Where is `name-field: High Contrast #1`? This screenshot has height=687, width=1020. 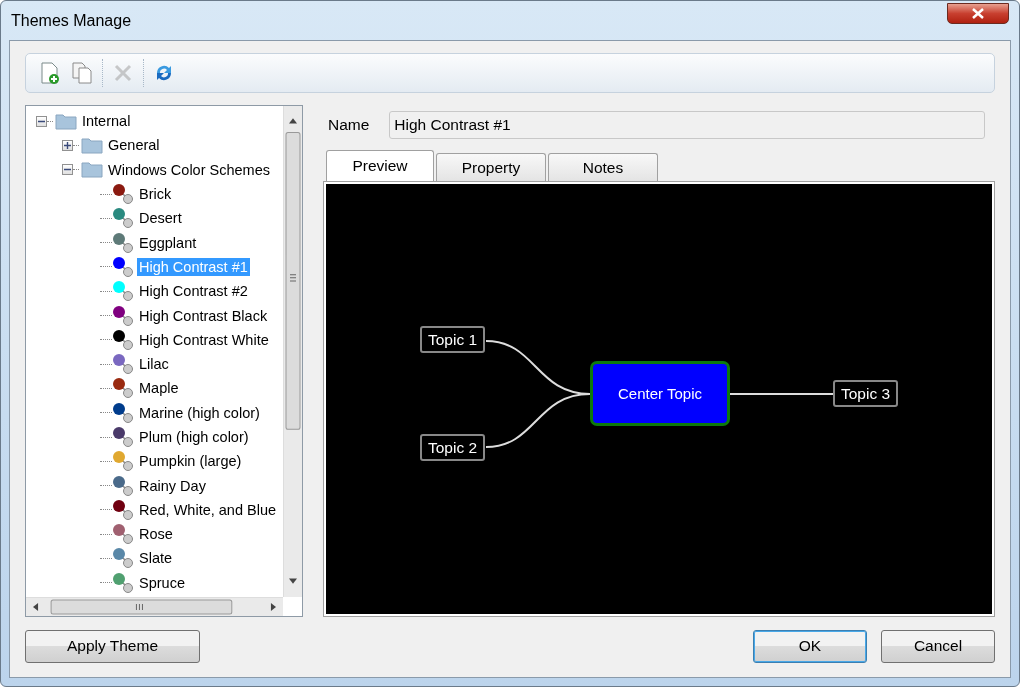 name-field: High Contrast #1 is located at coordinates (687, 125).